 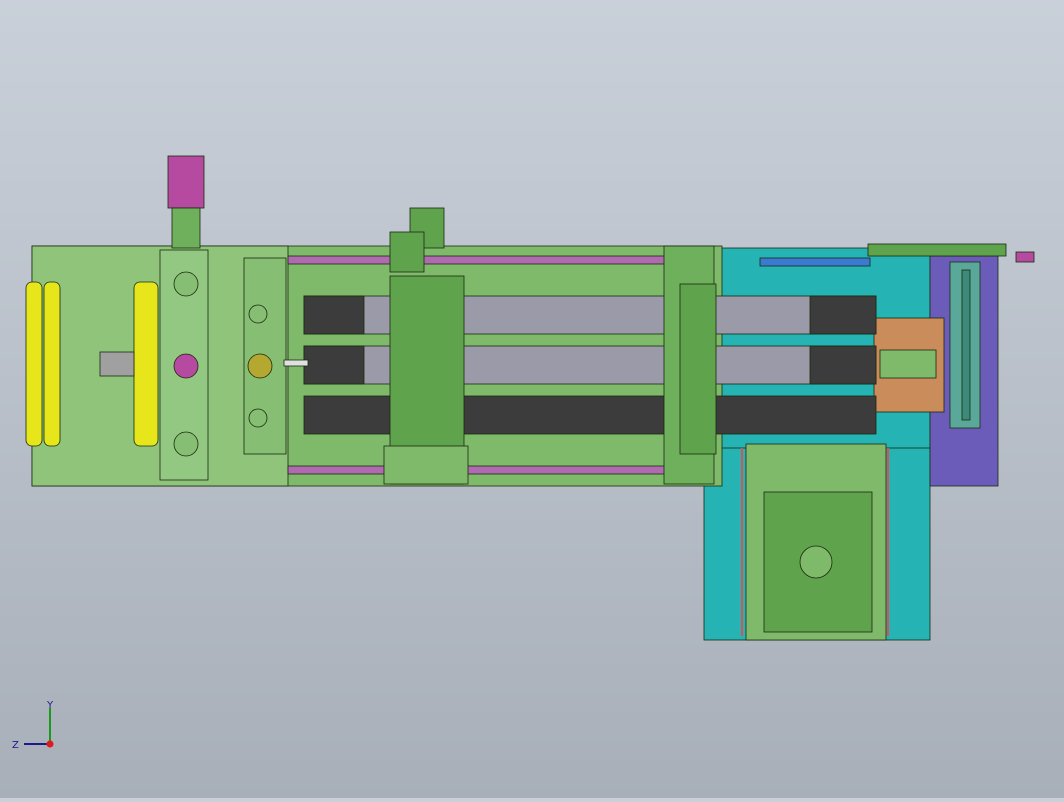 I want to click on z-axis-label: Z, so click(x=15, y=745).